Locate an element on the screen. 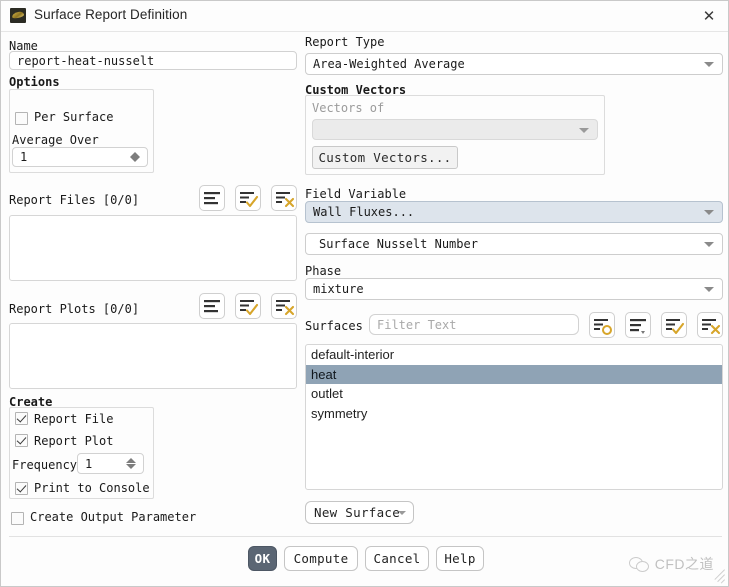 Image resolution: width=729 pixels, height=587 pixels. report-plots-list-icon is located at coordinates (212, 306).